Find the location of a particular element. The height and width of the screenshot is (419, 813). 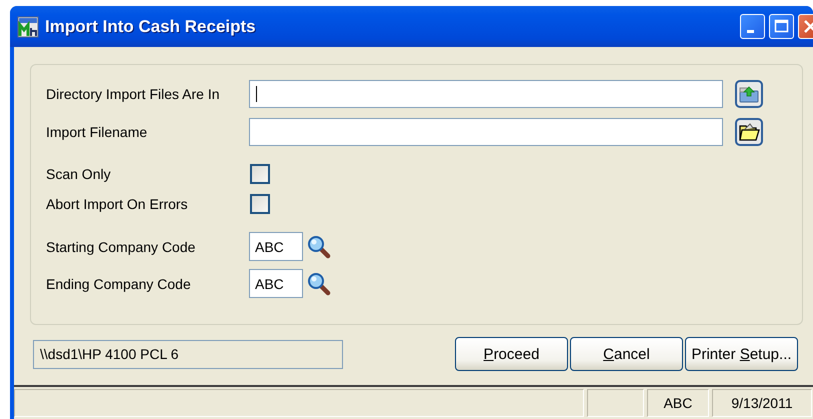

minimize-button is located at coordinates (752, 26).